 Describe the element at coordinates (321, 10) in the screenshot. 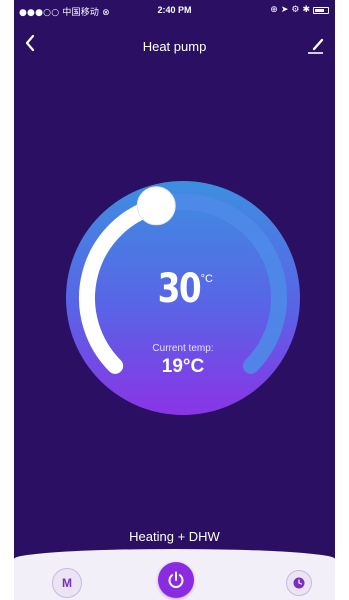

I see `battery-icon` at that location.